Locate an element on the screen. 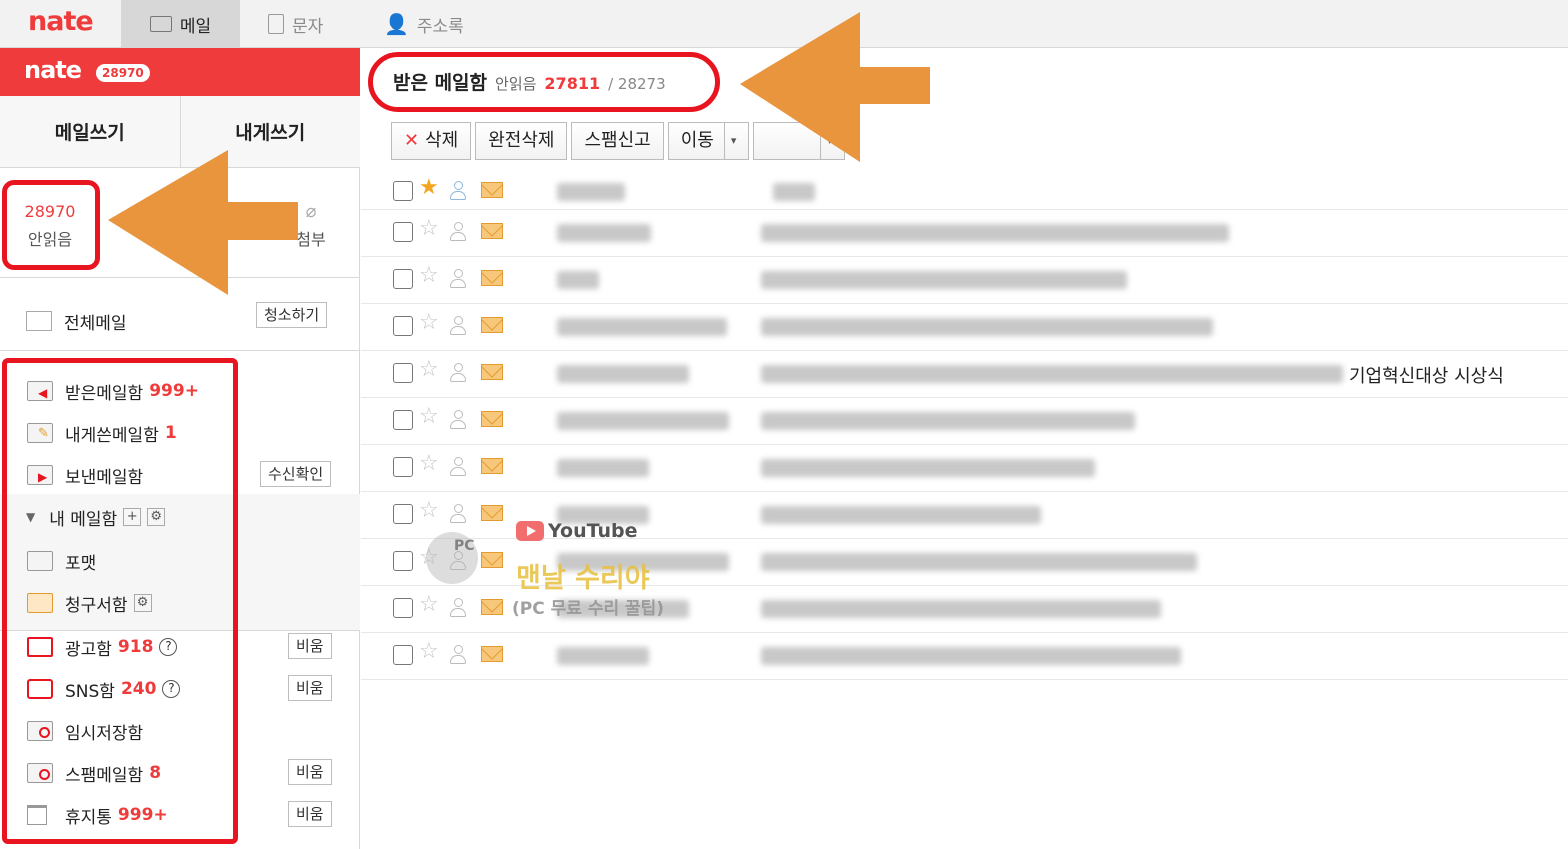 The image size is (1568, 849). watermark-pc: PC is located at coordinates (464, 546).